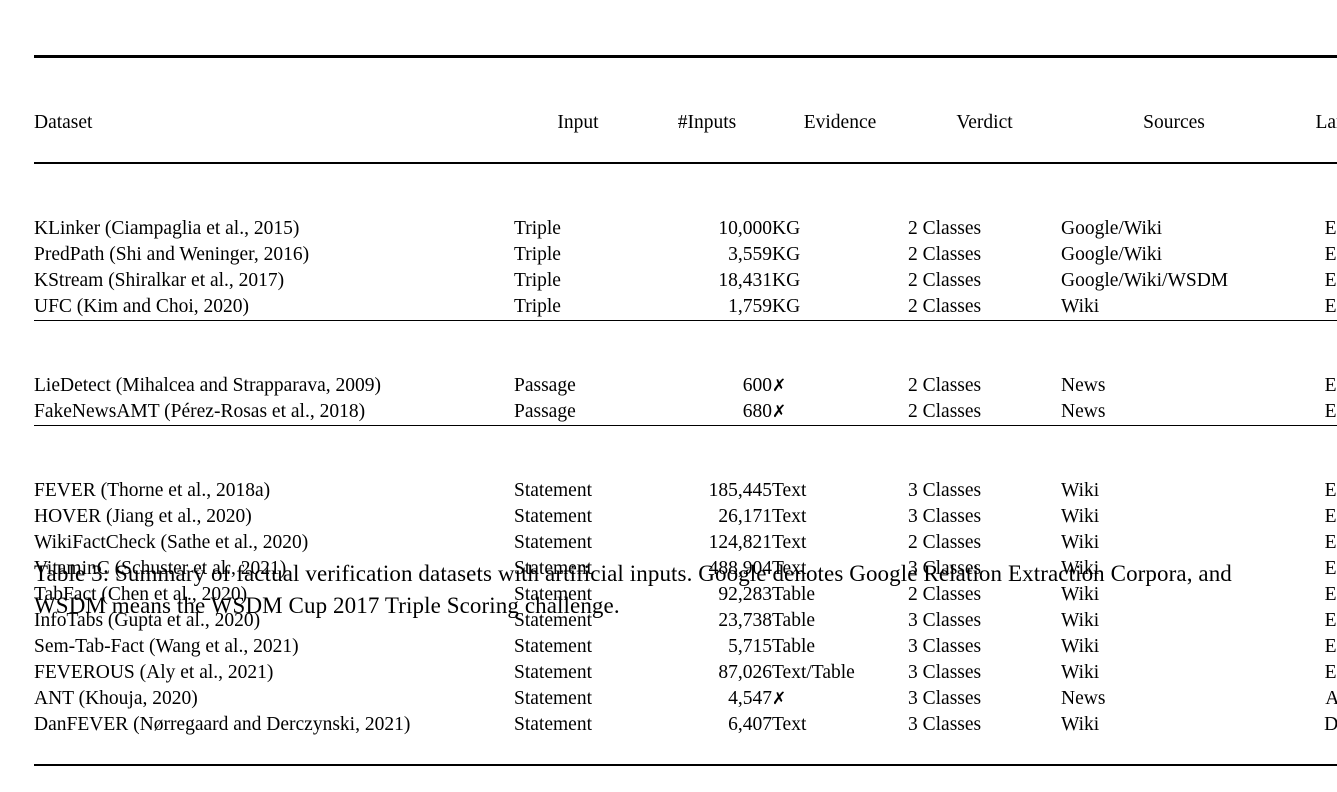 This screenshot has width=1337, height=792. Describe the element at coordinates (707, 517) in the screenshot. I see `cell-ninputs: 26,171` at that location.